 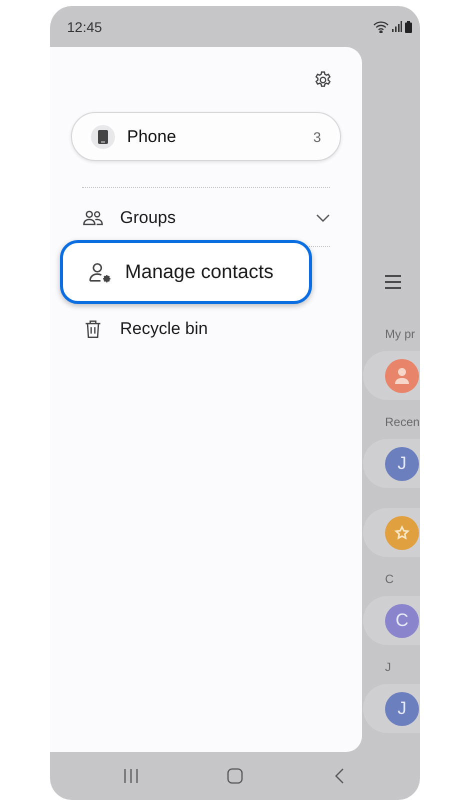 I want to click on account-selector: Phone 3, so click(x=206, y=136).